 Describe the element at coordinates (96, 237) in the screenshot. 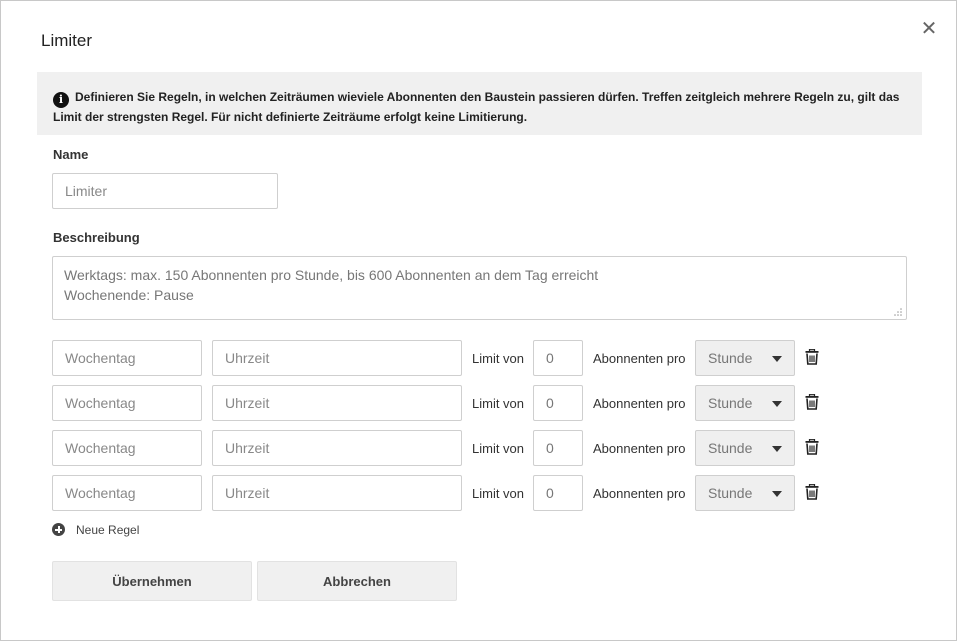

I see `description-label: Beschreibung` at that location.